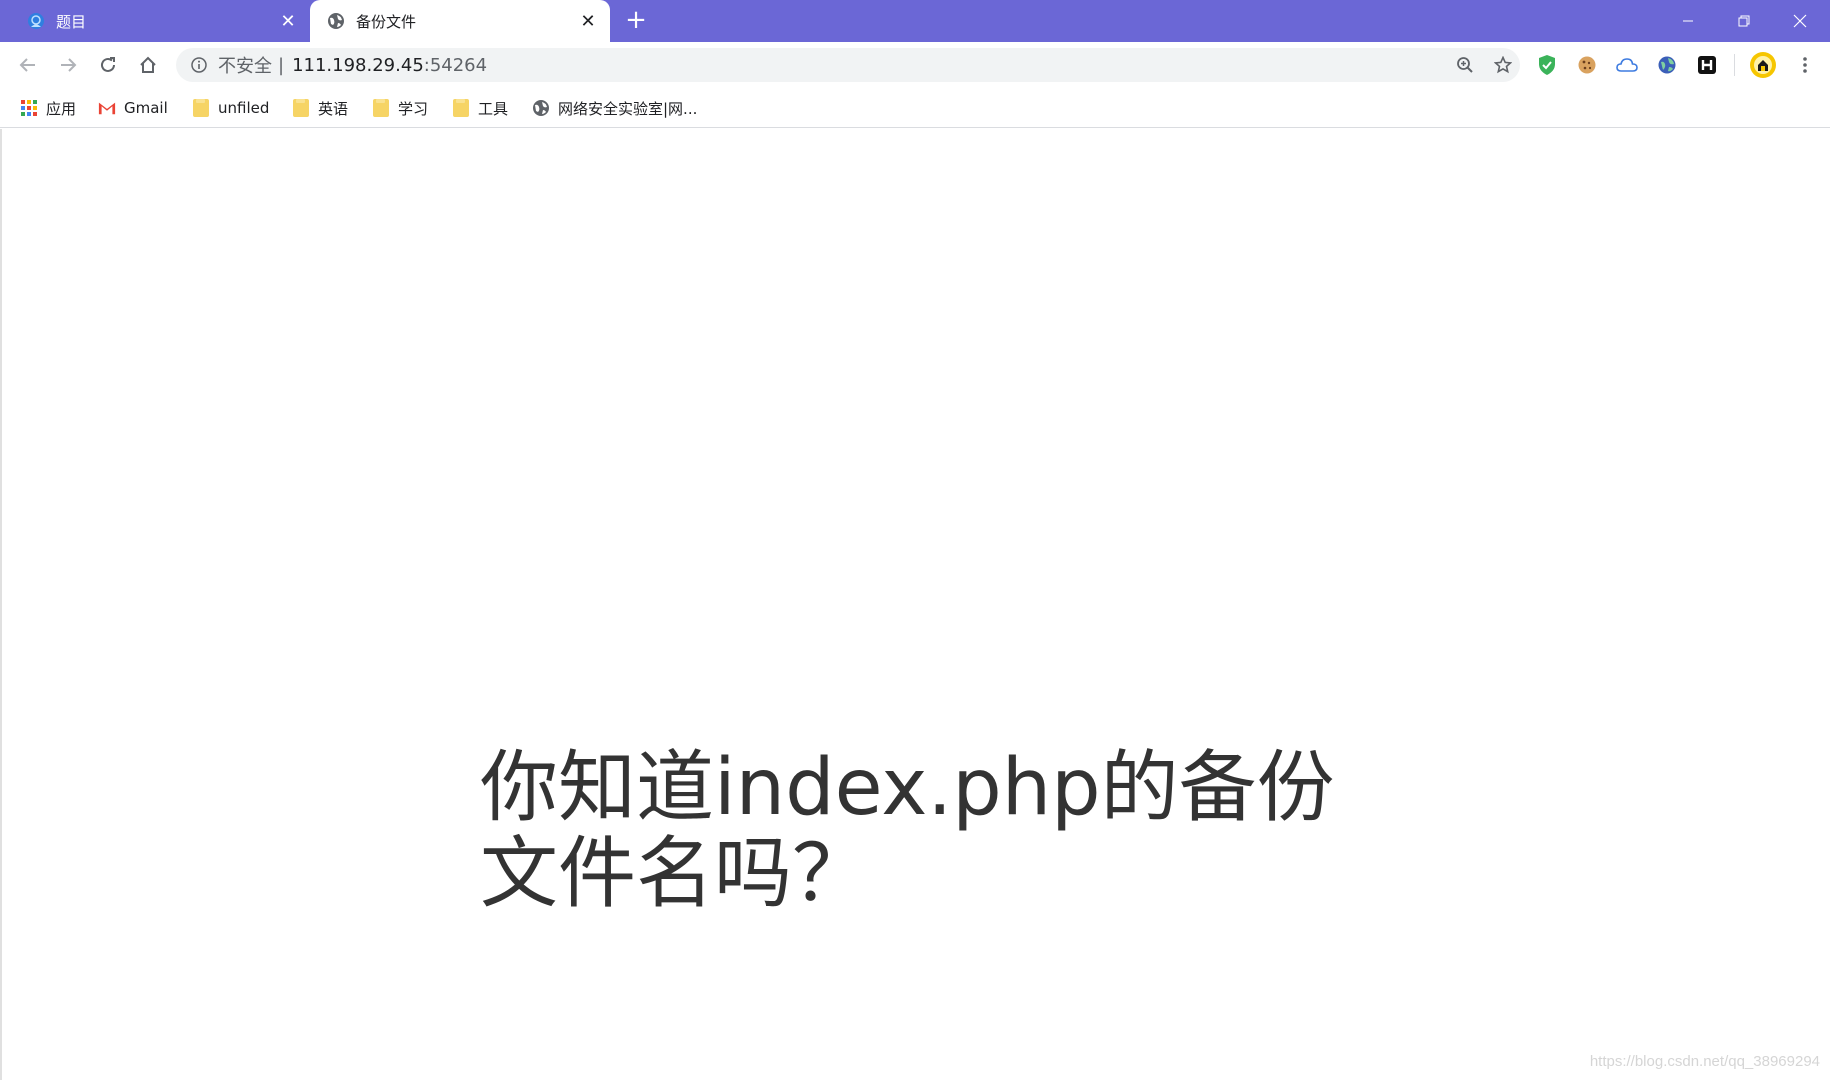 Image resolution: width=1830 pixels, height=1080 pixels. Describe the element at coordinates (1707, 65) in the screenshot. I see `h-extension-icon` at that location.